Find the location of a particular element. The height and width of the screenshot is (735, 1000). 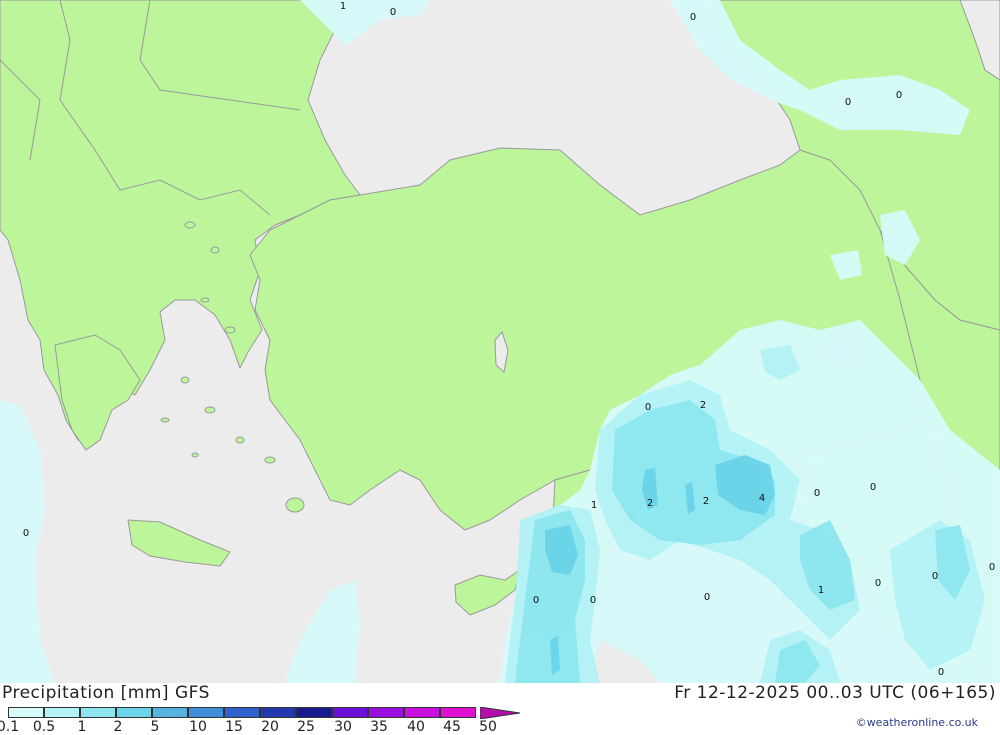

credit-link: ©weatheronline.co.uk is located at coordinates (917, 722).